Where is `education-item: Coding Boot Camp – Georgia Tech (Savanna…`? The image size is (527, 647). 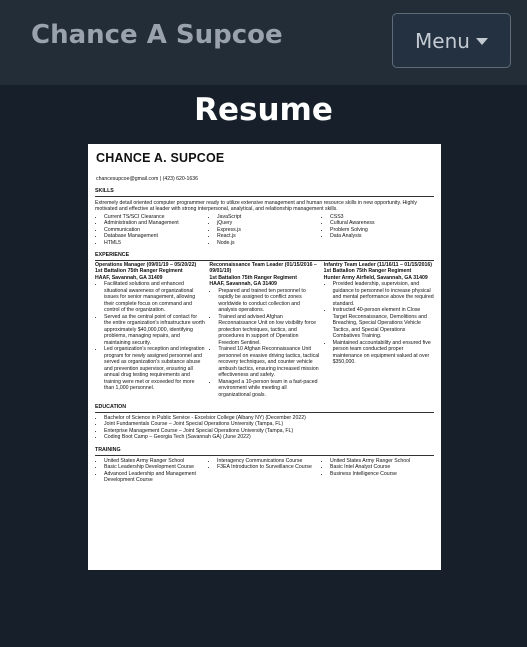
education-item: Coding Boot Camp – Georgia Tech (Savanna… is located at coordinates (269, 437).